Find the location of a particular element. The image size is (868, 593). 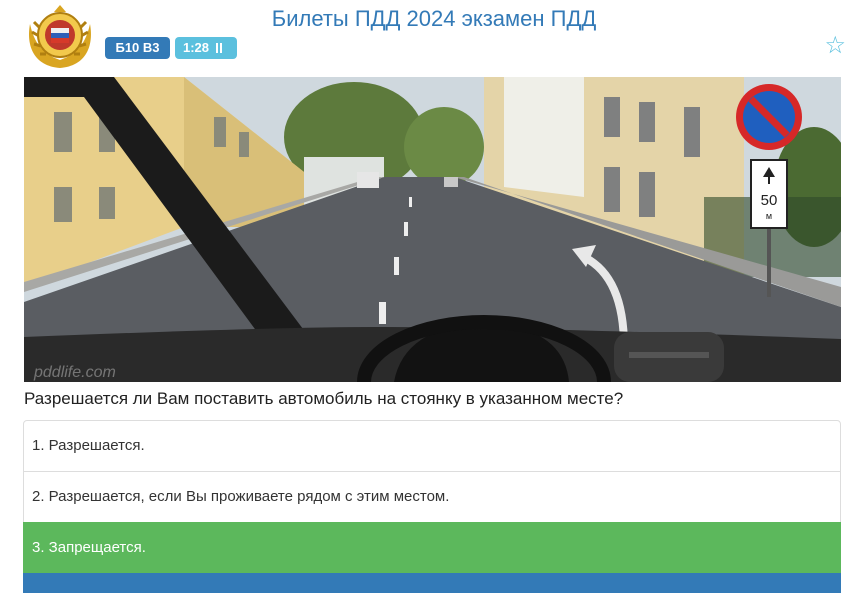

next-button is located at coordinates (432, 583).